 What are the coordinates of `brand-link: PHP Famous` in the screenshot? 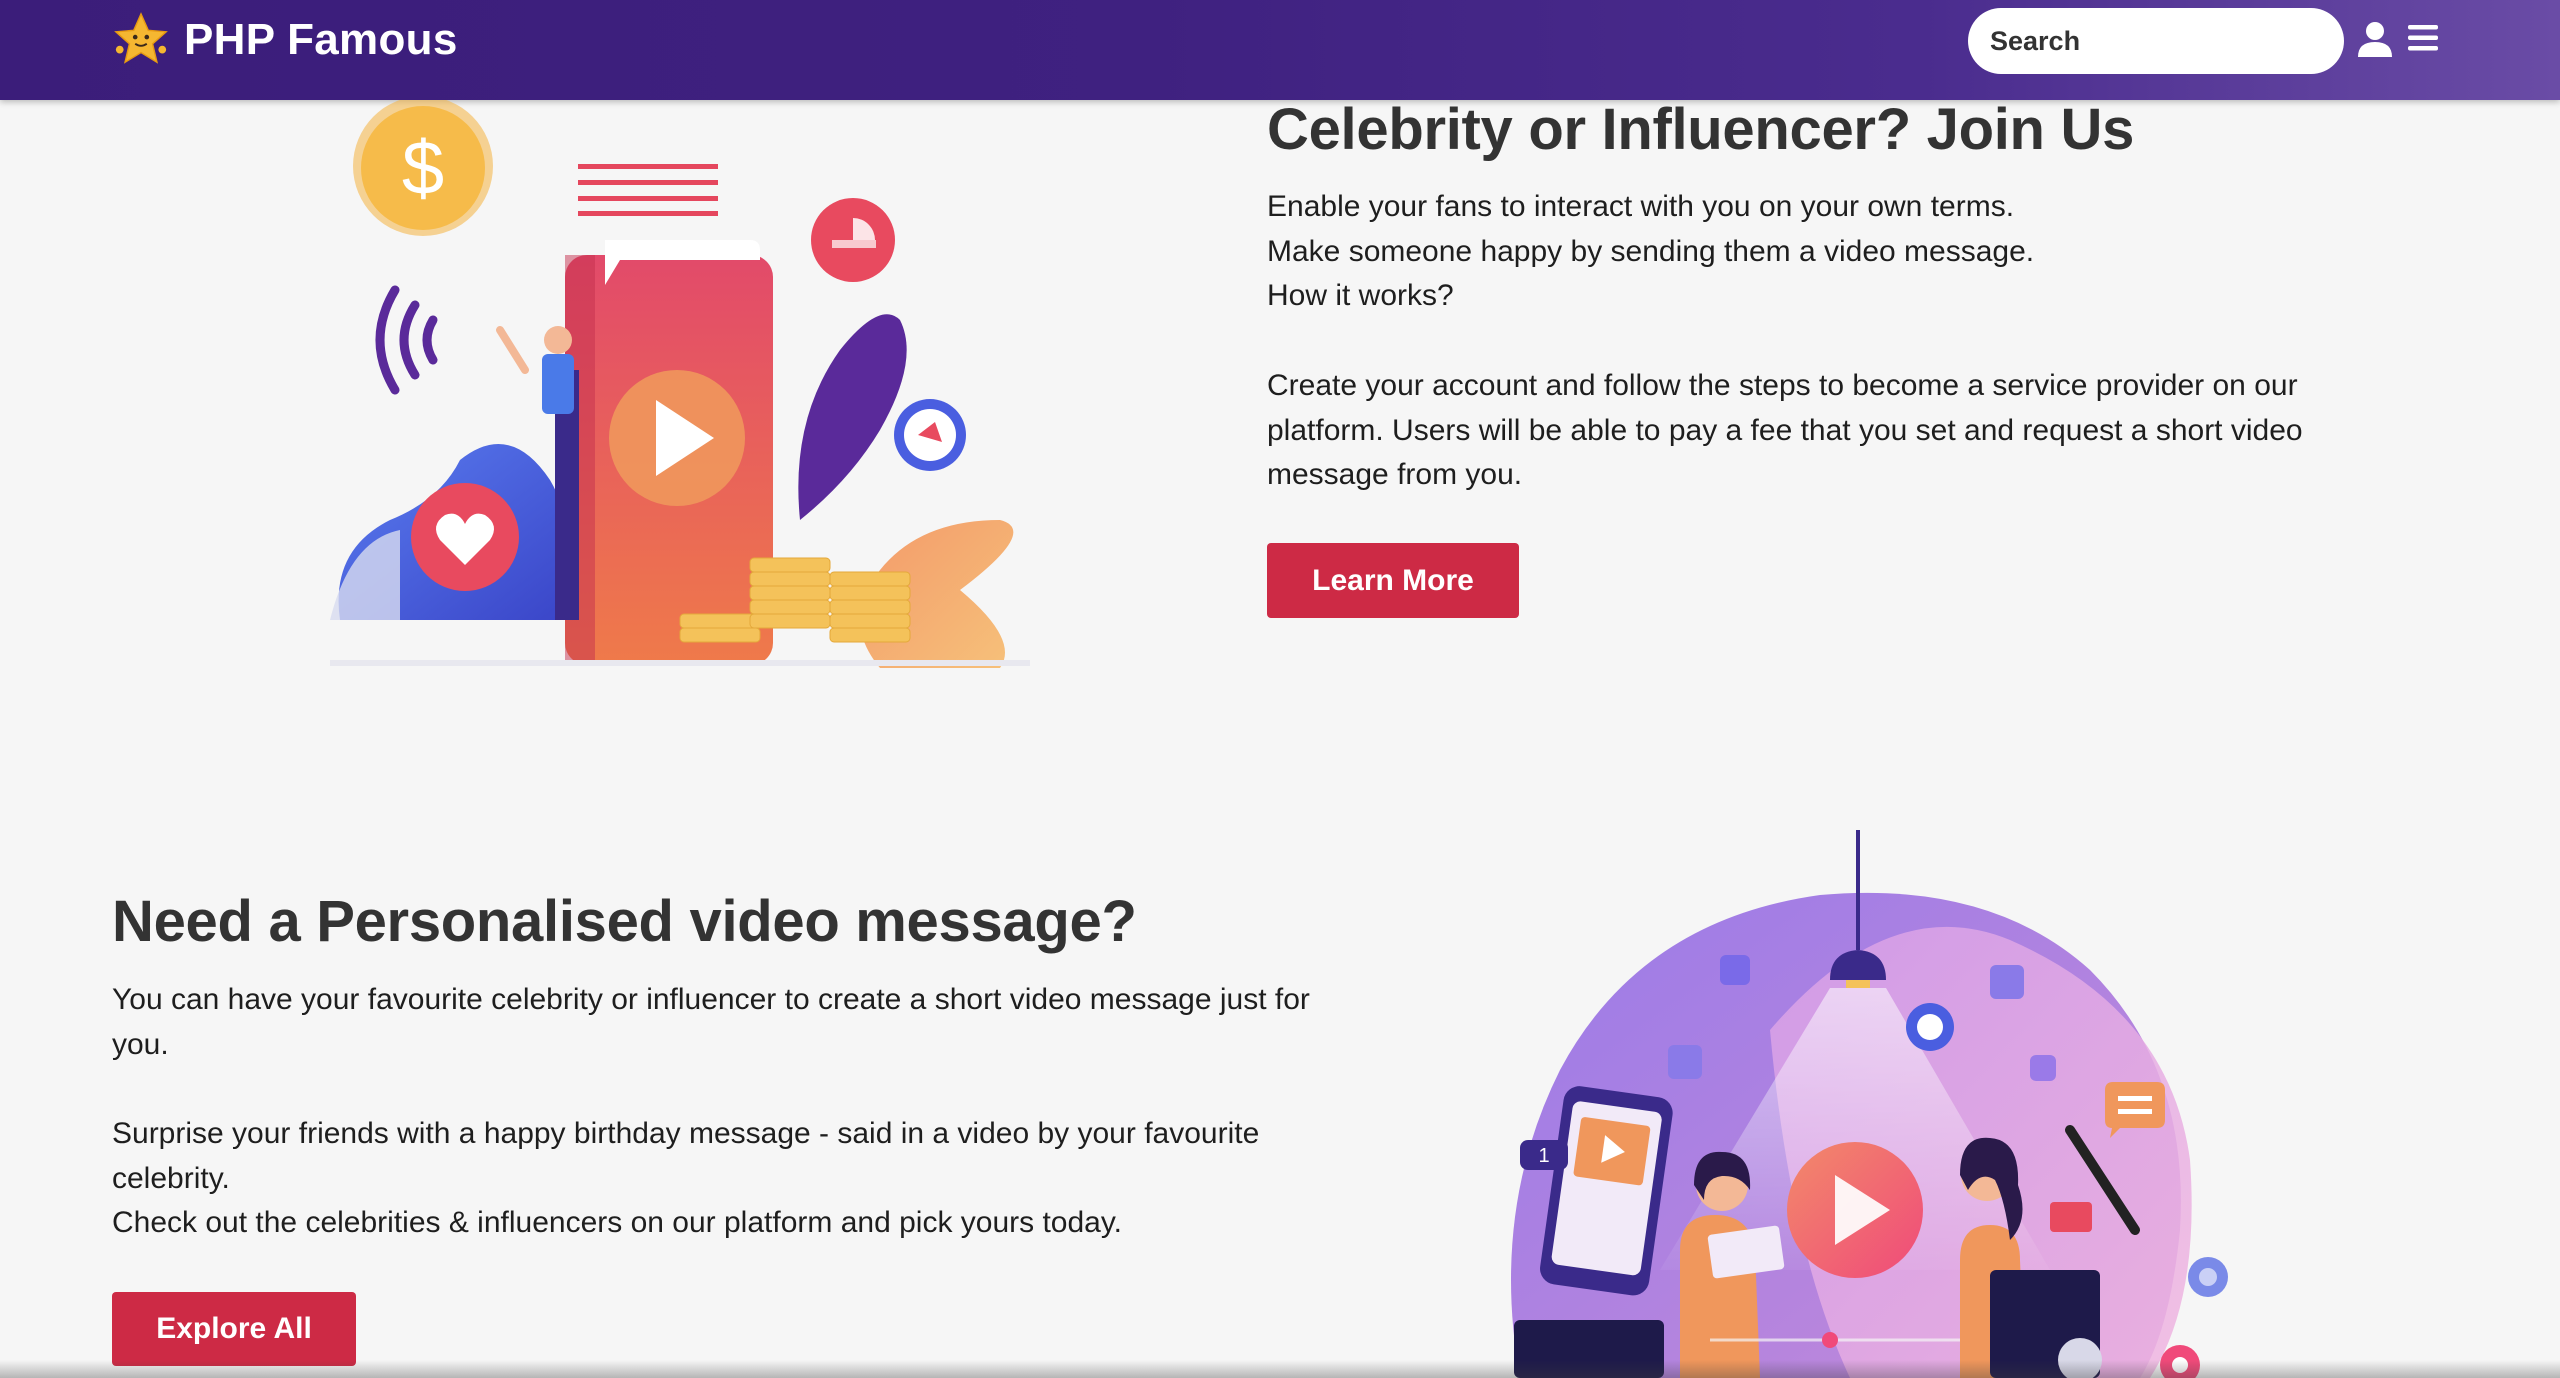 It's located at (285, 40).